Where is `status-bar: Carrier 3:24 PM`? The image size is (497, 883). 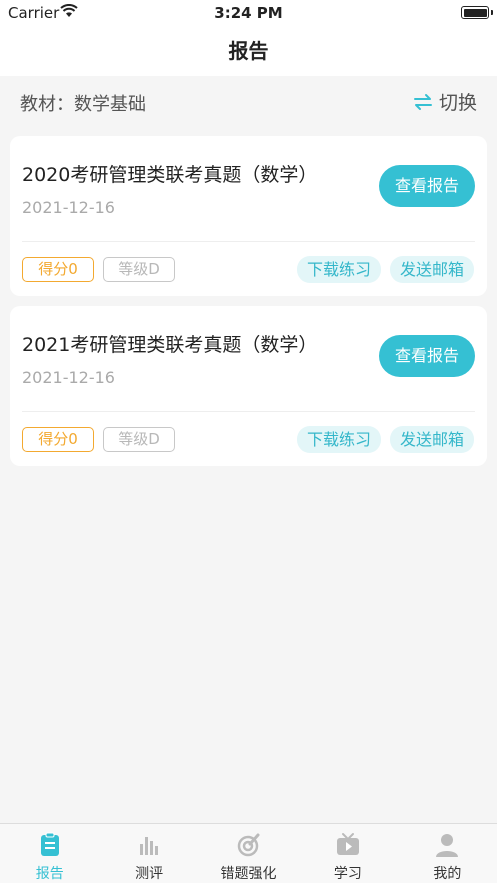 status-bar: Carrier 3:24 PM is located at coordinates (248, 13).